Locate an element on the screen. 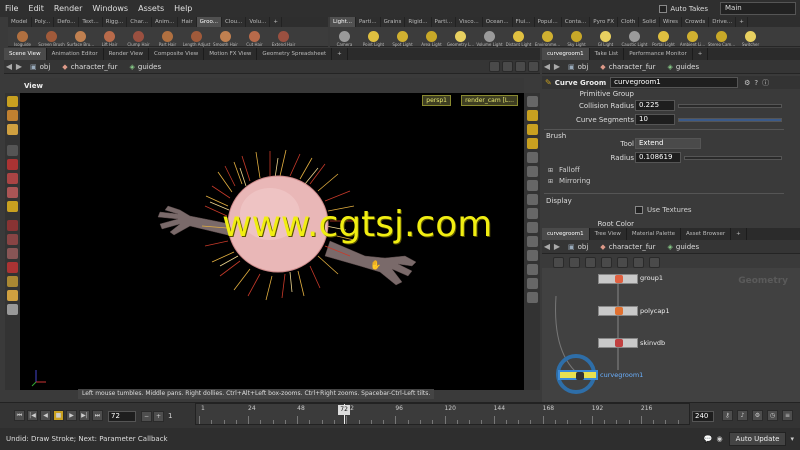 This screenshot has width=800, height=450. realtime-icon: ◷ is located at coordinates (772, 415).